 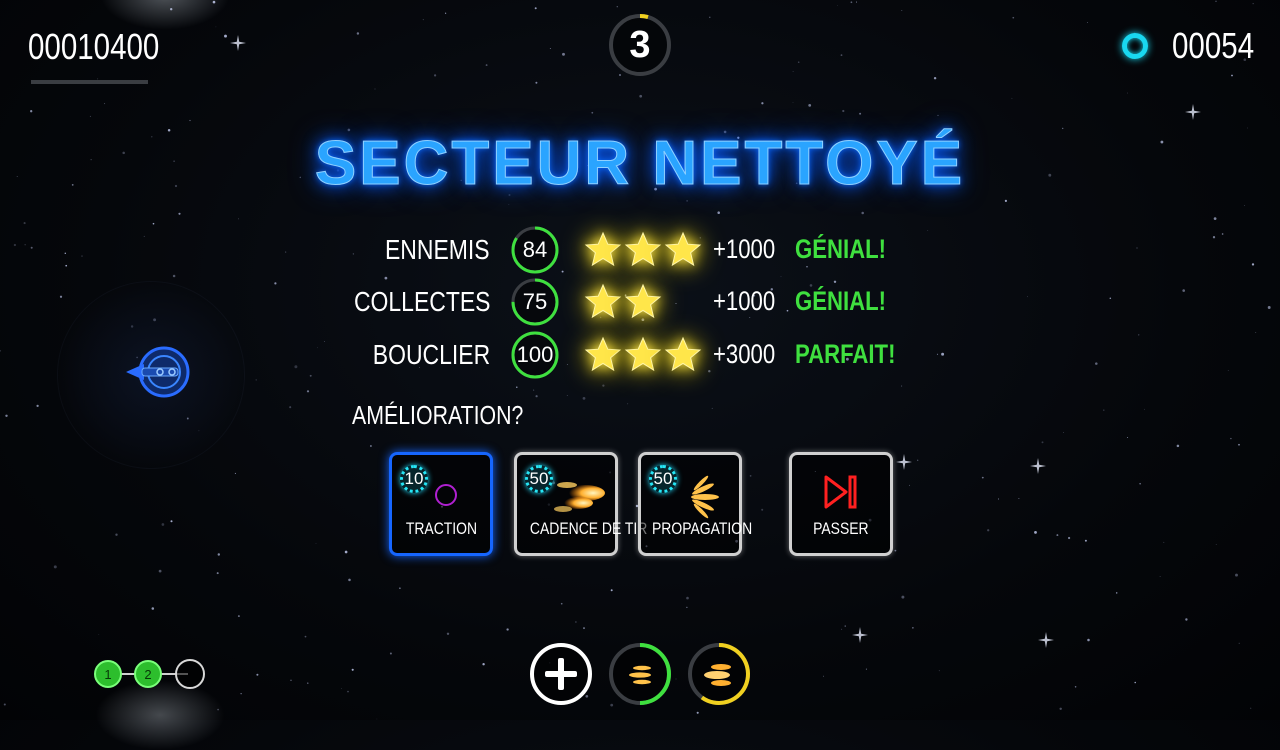 I want to click on stat-label: ENNEMIS, so click(x=437, y=249).